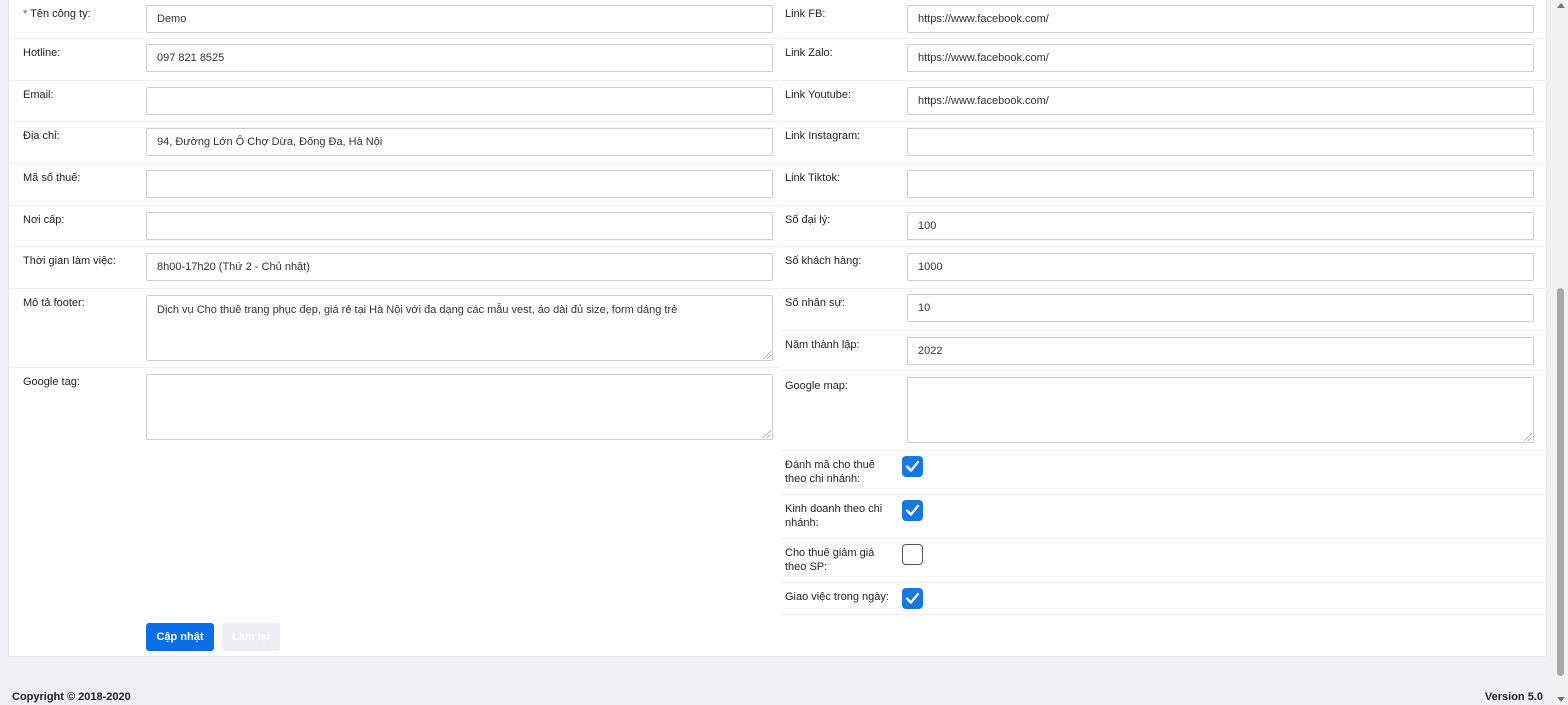  I want to click on row-company-name: * Tên công ty: Demo, so click(394, 19).